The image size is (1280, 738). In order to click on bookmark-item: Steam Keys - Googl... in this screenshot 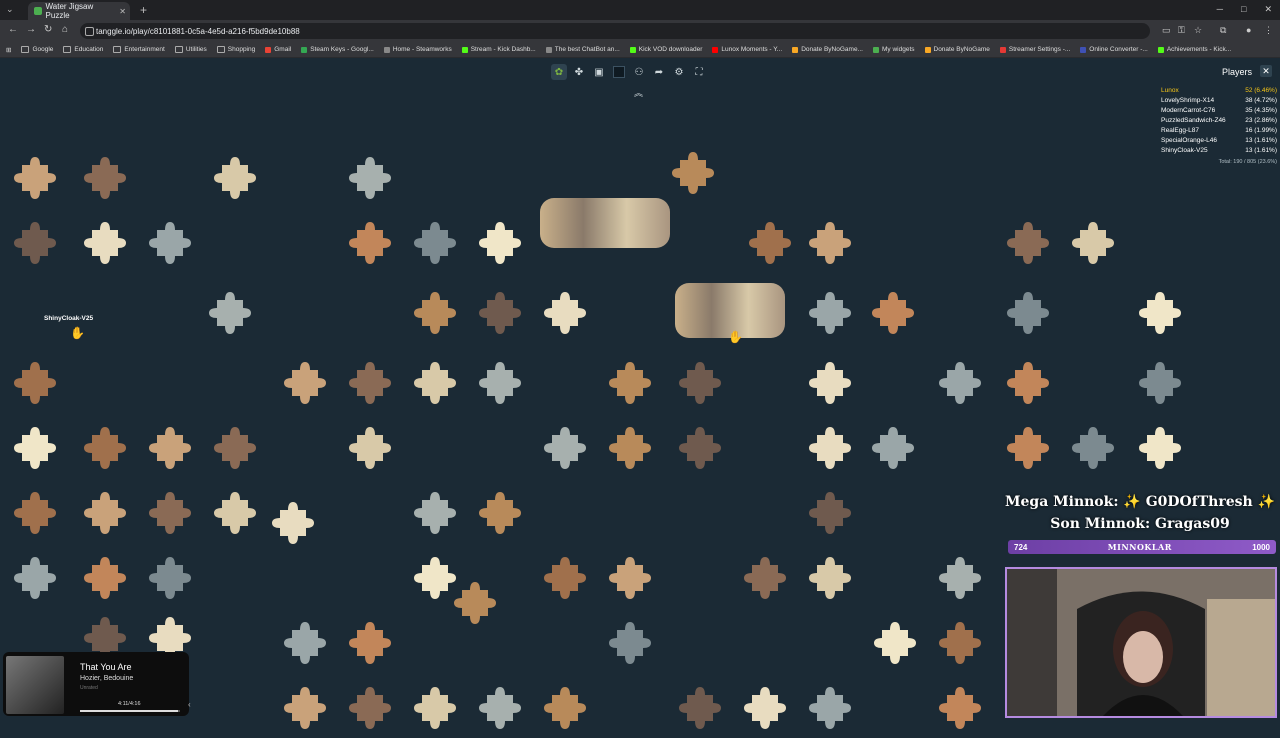, I will do `click(337, 49)`.